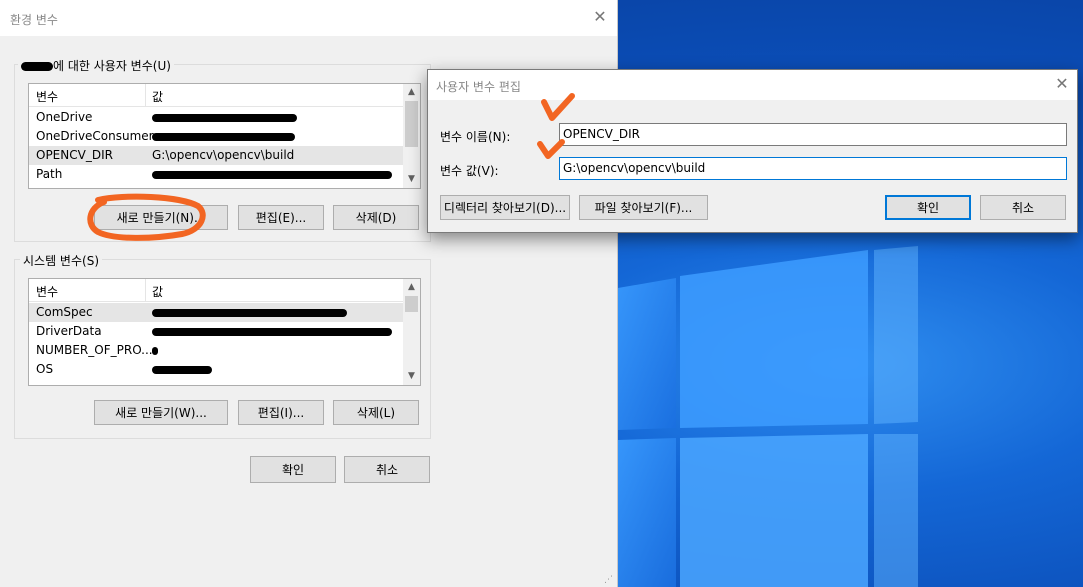 Image resolution: width=1083 pixels, height=587 pixels. Describe the element at coordinates (813, 134) in the screenshot. I see `variable-name-field: OPENCV_DIR` at that location.